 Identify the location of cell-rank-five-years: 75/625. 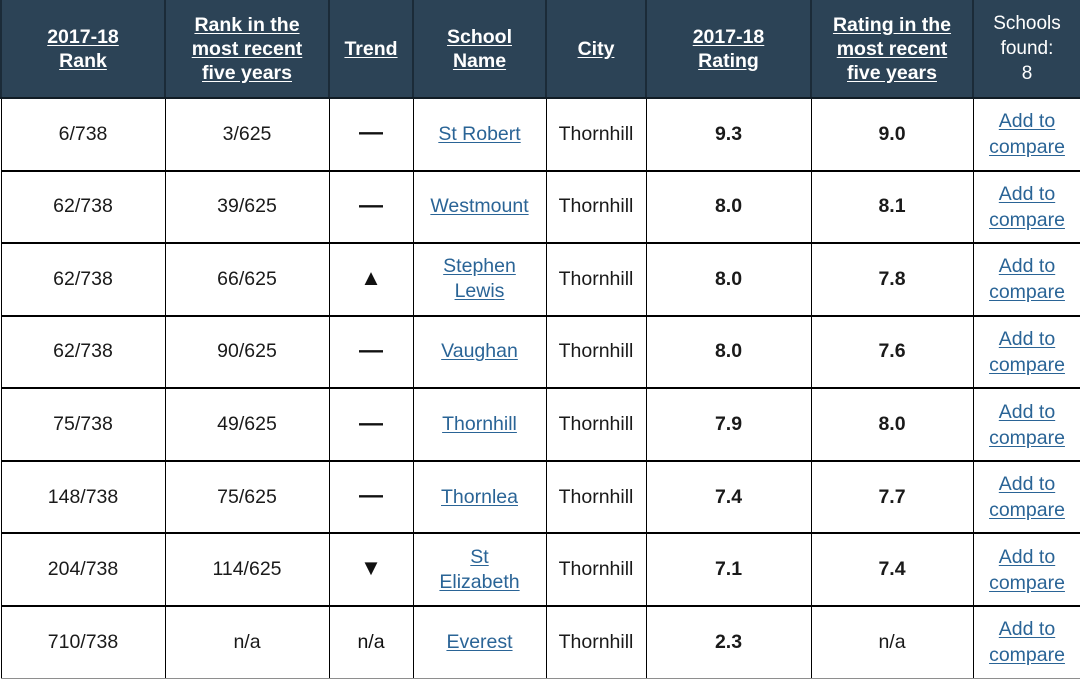
(247, 497).